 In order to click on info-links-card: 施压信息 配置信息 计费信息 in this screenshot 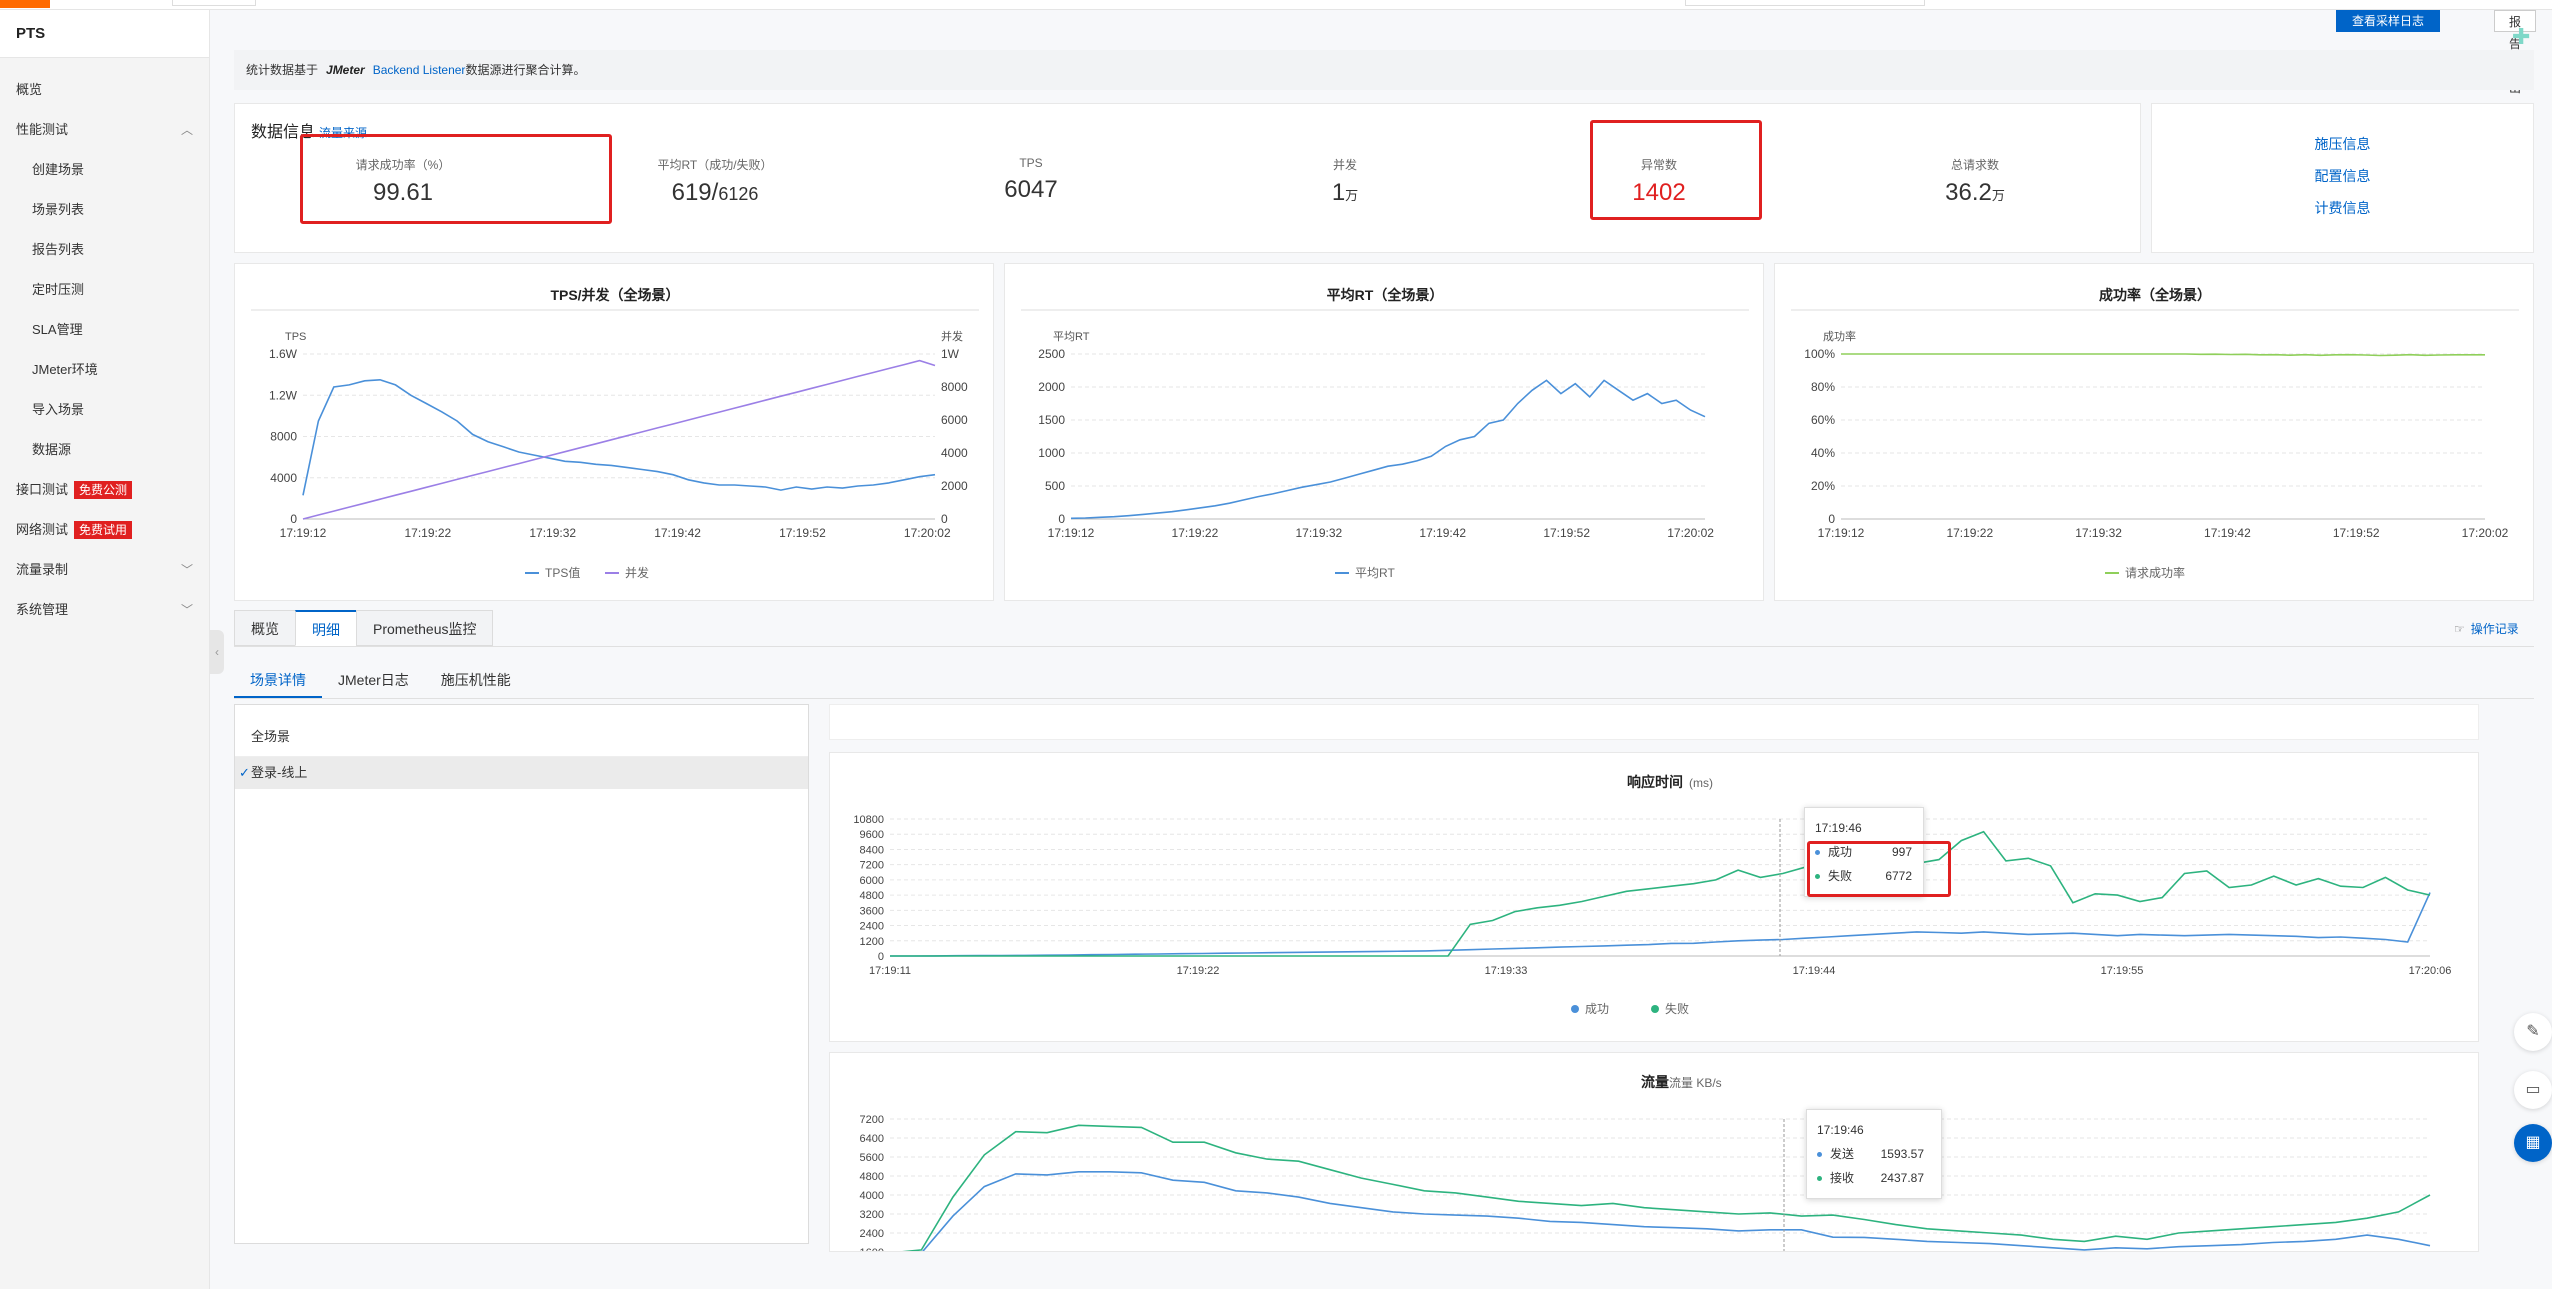, I will do `click(2342, 178)`.